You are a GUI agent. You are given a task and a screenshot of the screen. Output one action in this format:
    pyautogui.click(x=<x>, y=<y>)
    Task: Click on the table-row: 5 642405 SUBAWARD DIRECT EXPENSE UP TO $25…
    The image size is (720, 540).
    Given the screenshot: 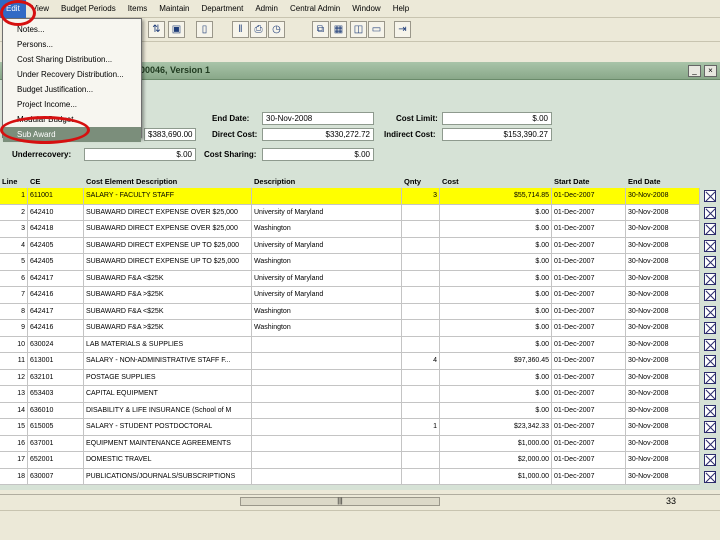 What is the action you would take?
    pyautogui.click(x=350, y=262)
    